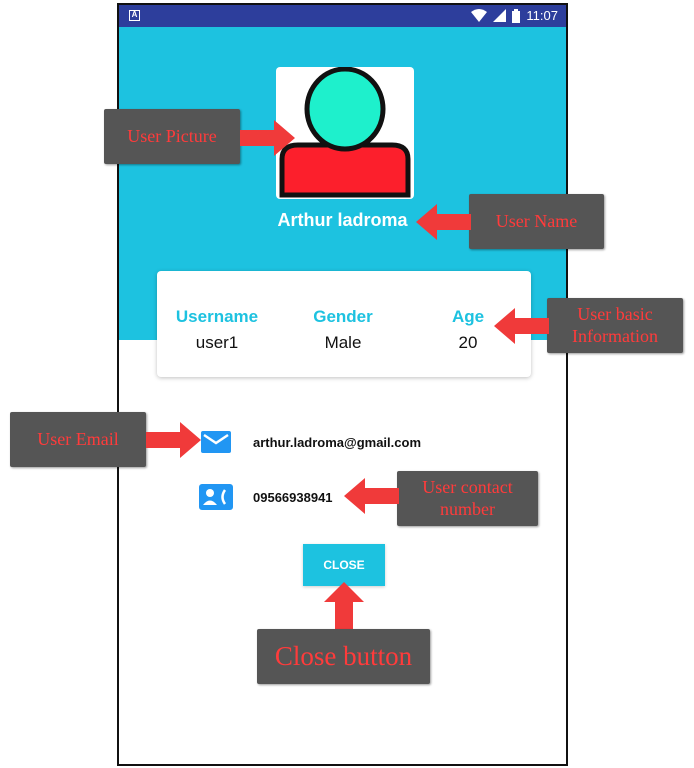 The height and width of the screenshot is (768, 694). I want to click on close-button: CLOSE, so click(344, 565).